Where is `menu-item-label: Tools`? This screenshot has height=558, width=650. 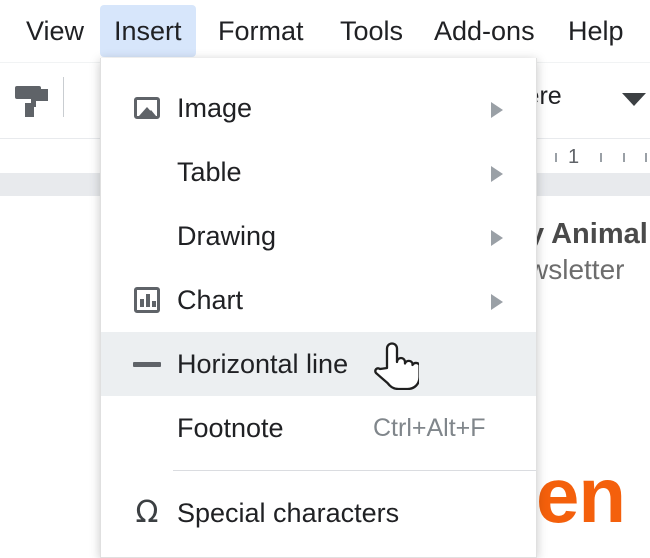
menu-item-label: Tools is located at coordinates (372, 30).